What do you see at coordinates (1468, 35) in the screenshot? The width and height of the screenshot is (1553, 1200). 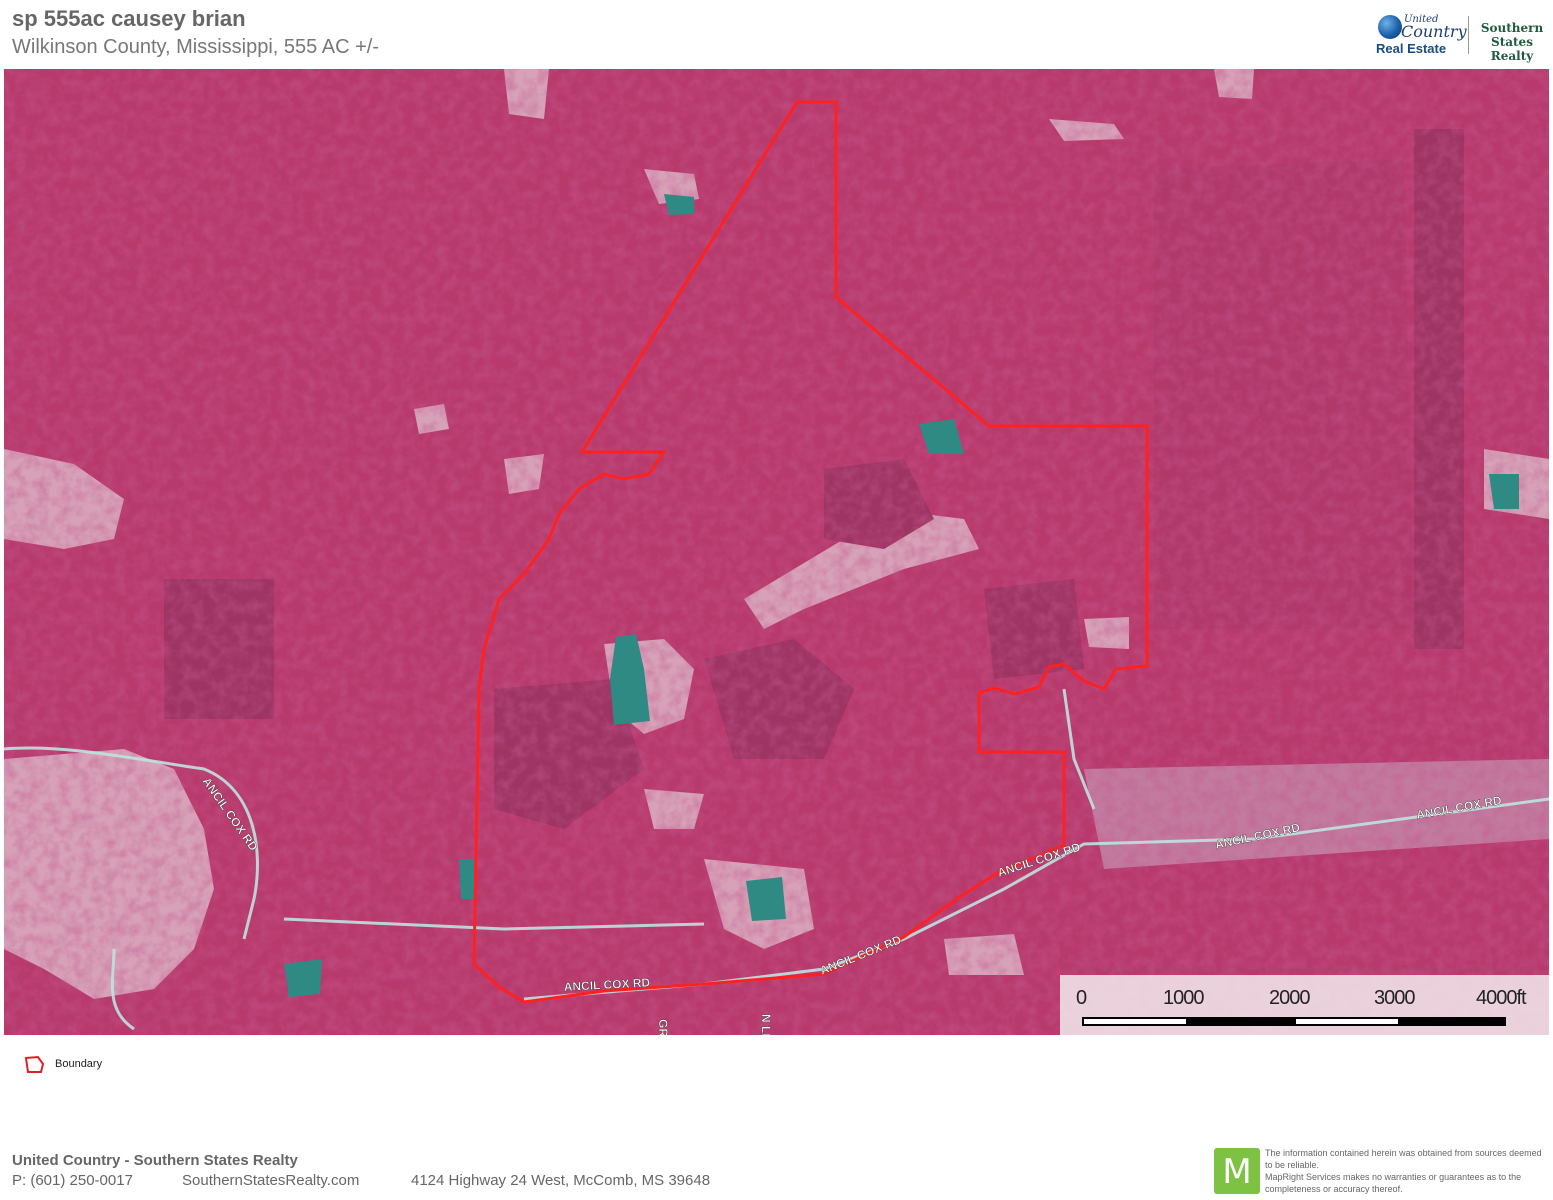 I see `logo-divider` at bounding box center [1468, 35].